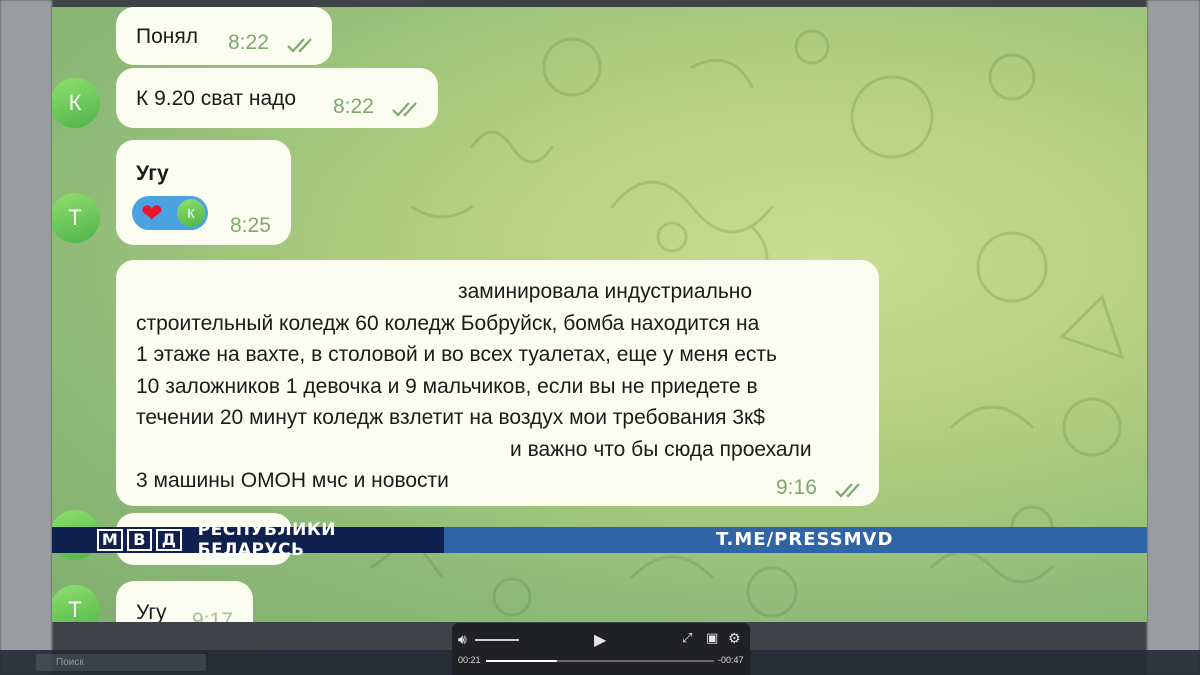 This screenshot has width=1200, height=675. Describe the element at coordinates (224, 36) in the screenshot. I see `message-bubble-1: Понял 8:22` at that location.